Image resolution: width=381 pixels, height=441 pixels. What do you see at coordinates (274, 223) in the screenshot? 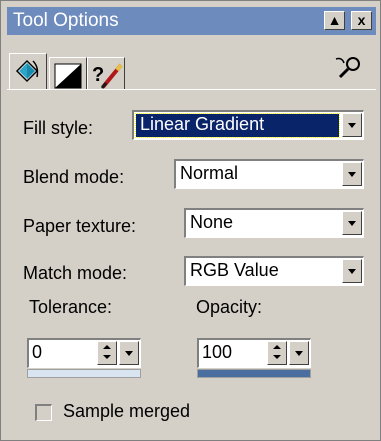
I see `paper-texture-select: None` at bounding box center [274, 223].